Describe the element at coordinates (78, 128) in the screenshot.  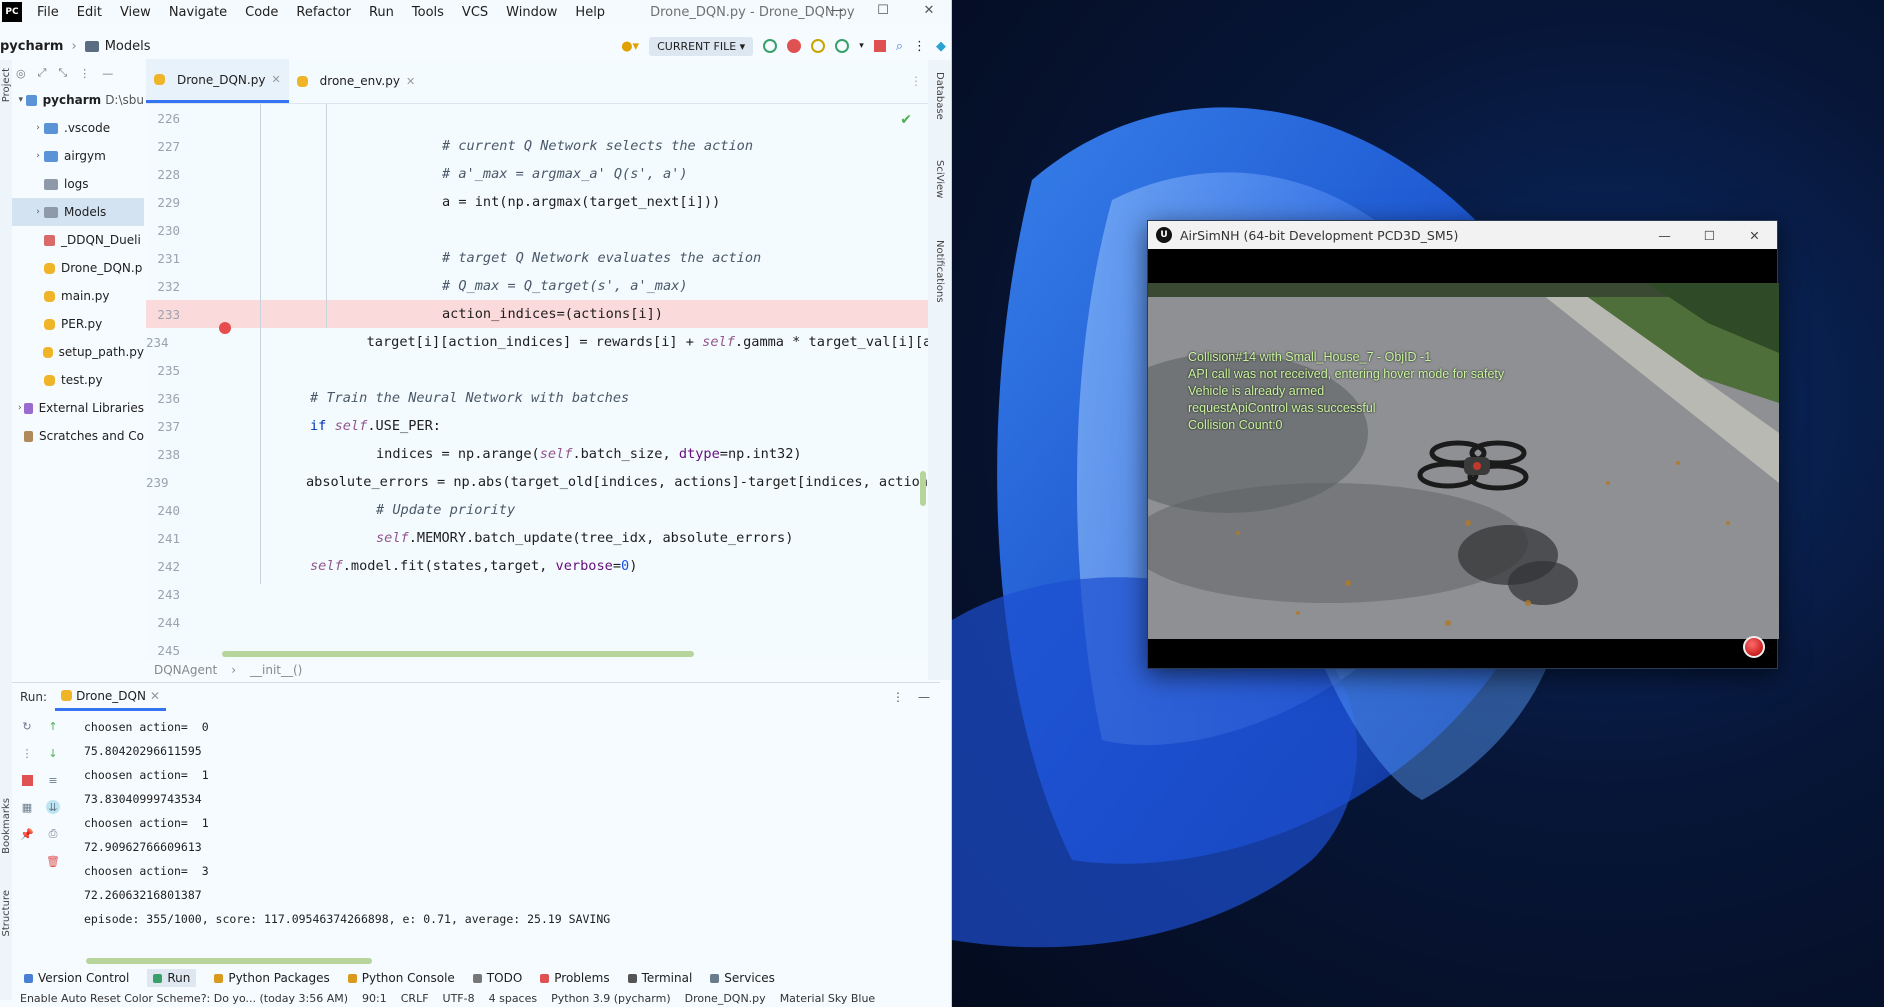
I see `tree-item: › .vscode` at that location.